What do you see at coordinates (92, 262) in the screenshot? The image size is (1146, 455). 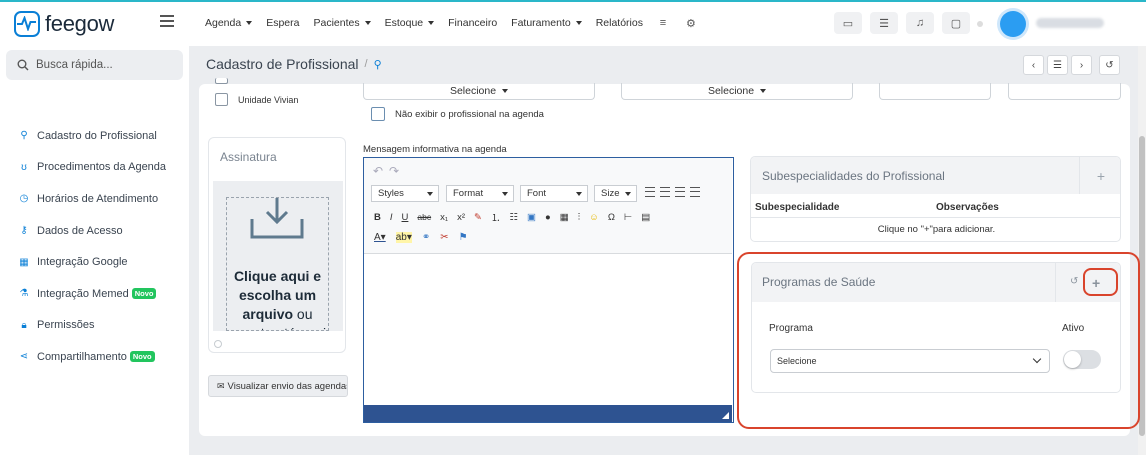 I see `sidebar-item-integracao-google: ▦ Integração Google` at bounding box center [92, 262].